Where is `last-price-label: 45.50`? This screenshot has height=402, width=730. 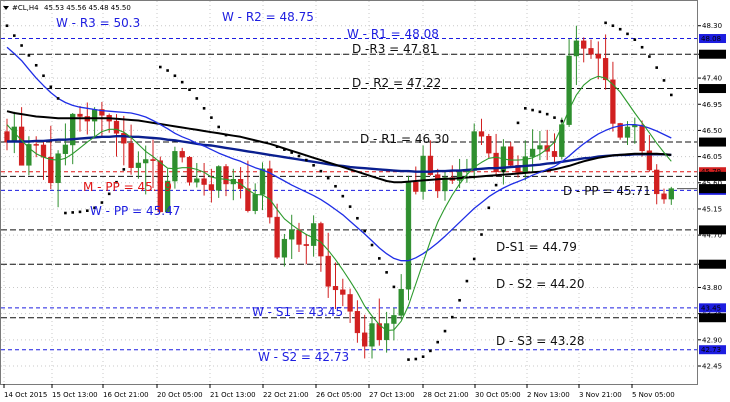 last-price-label: 45.50 is located at coordinates (711, 189).